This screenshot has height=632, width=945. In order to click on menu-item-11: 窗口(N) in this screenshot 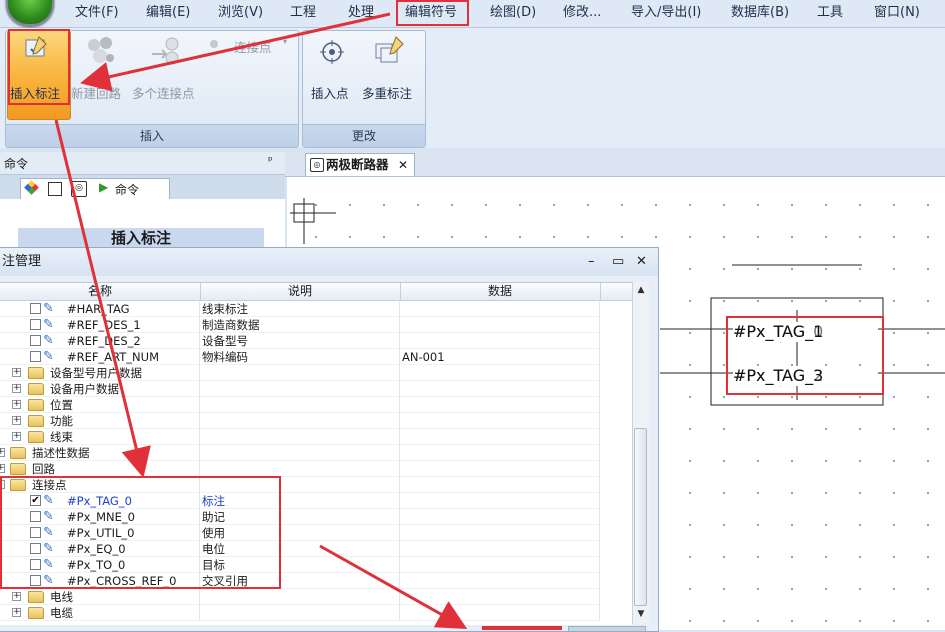, I will do `click(897, 13)`.